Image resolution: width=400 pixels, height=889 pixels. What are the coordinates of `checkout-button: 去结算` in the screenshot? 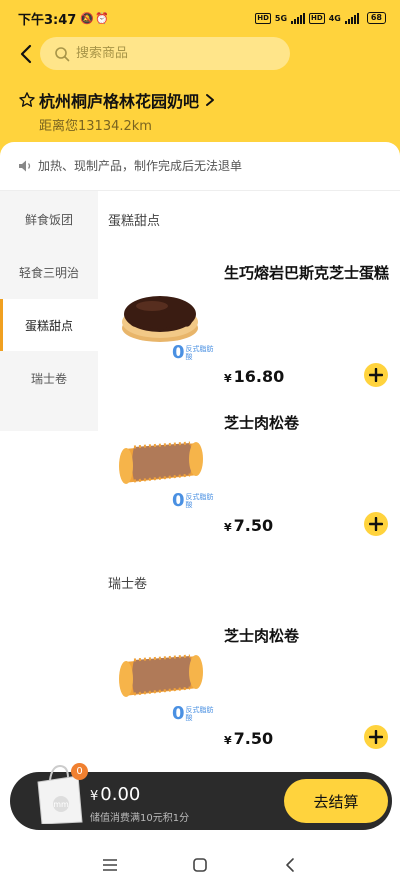 It's located at (336, 801).